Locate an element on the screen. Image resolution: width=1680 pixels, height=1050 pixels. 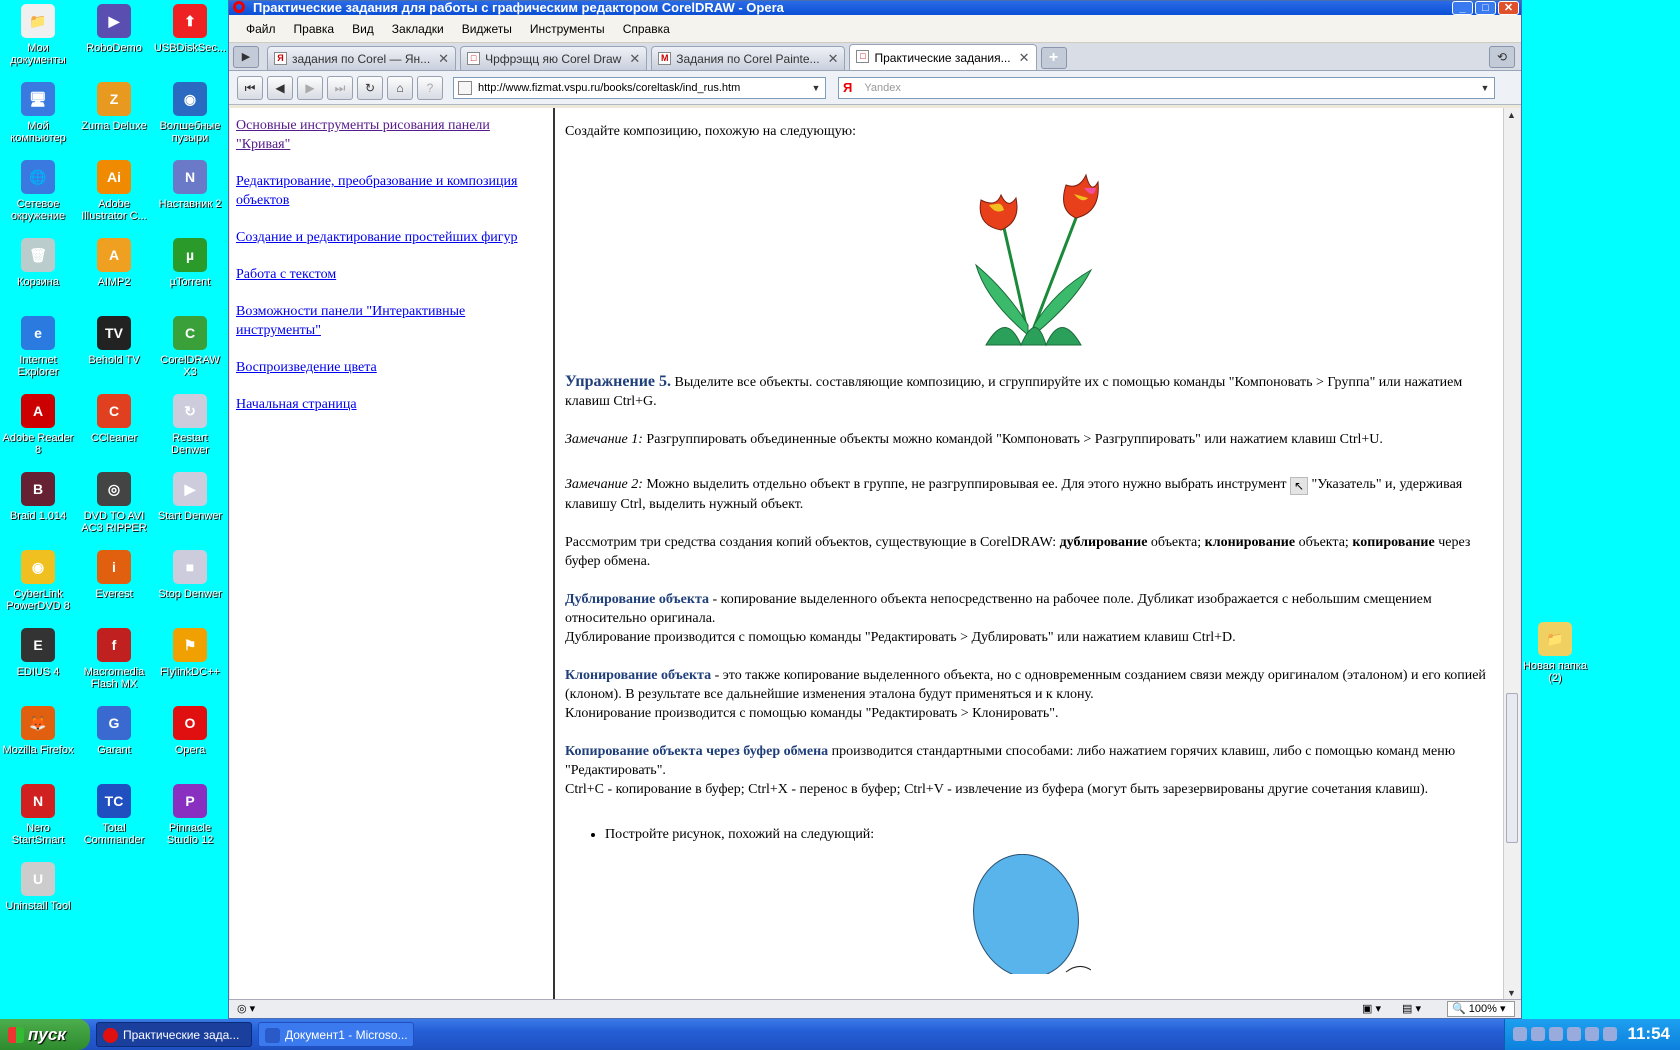
tab-corel-painter: M Задания по Corel Painte... ✕ is located at coordinates (748, 58).